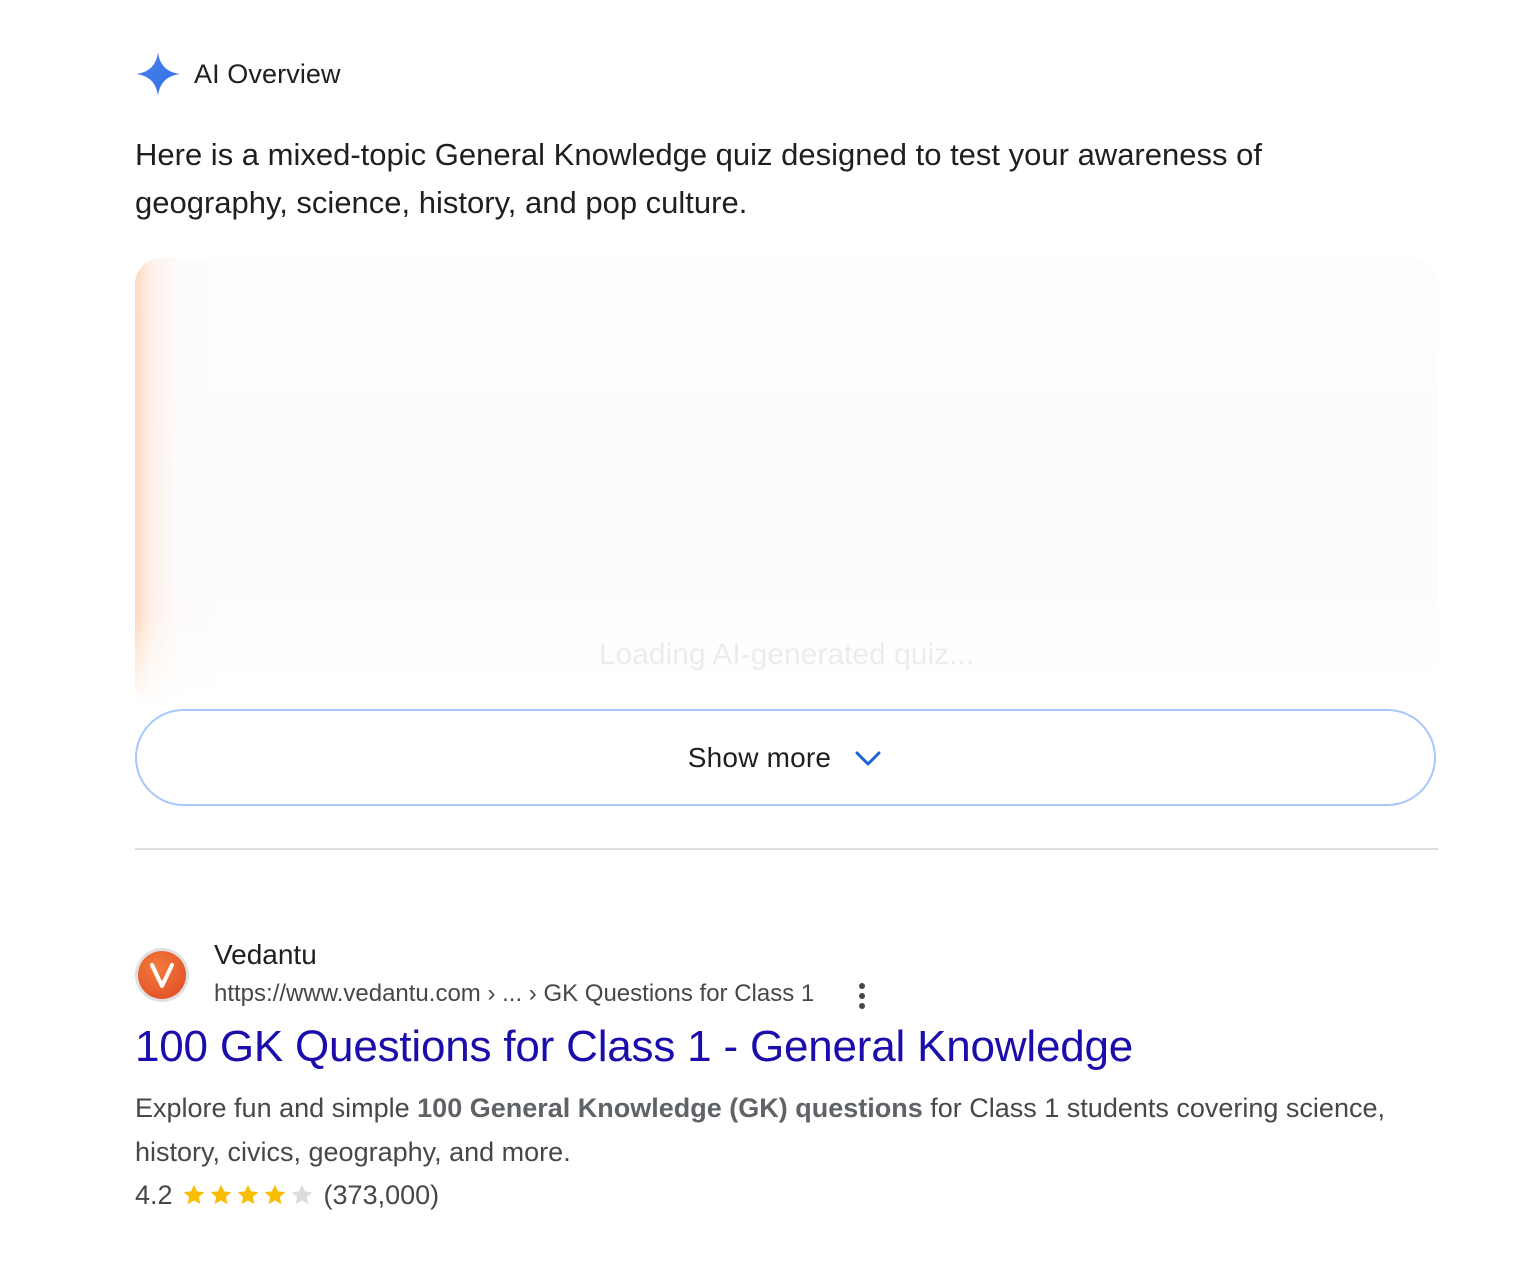 The height and width of the screenshot is (1278, 1534). I want to click on show-more-button: Show more, so click(785, 757).